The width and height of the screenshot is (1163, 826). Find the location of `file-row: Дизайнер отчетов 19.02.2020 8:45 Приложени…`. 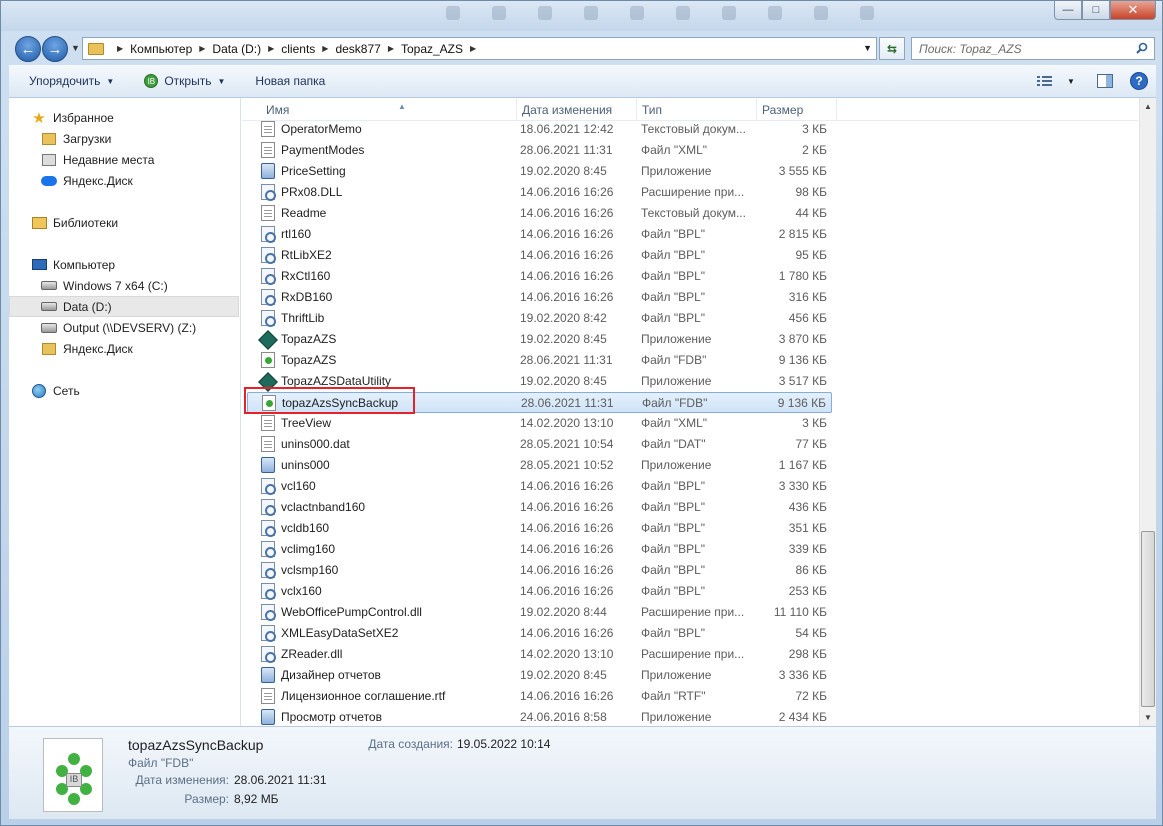

file-row: Дизайнер отчетов 19.02.2020 8:45 Приложени… is located at coordinates (539, 675).